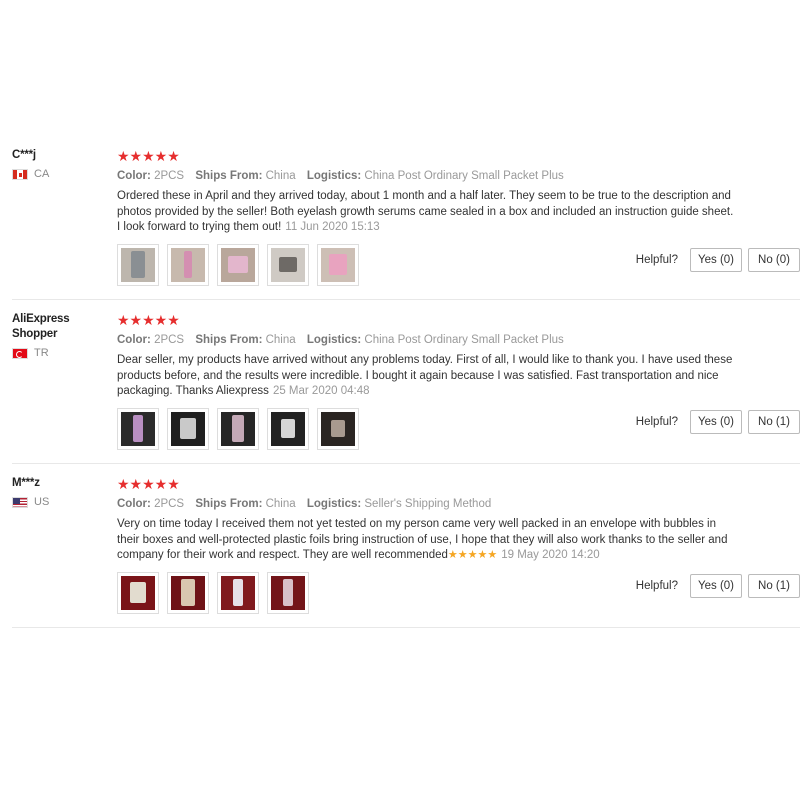 The image size is (800, 800). What do you see at coordinates (60, 174) in the screenshot?
I see `reviewer-country: CA` at bounding box center [60, 174].